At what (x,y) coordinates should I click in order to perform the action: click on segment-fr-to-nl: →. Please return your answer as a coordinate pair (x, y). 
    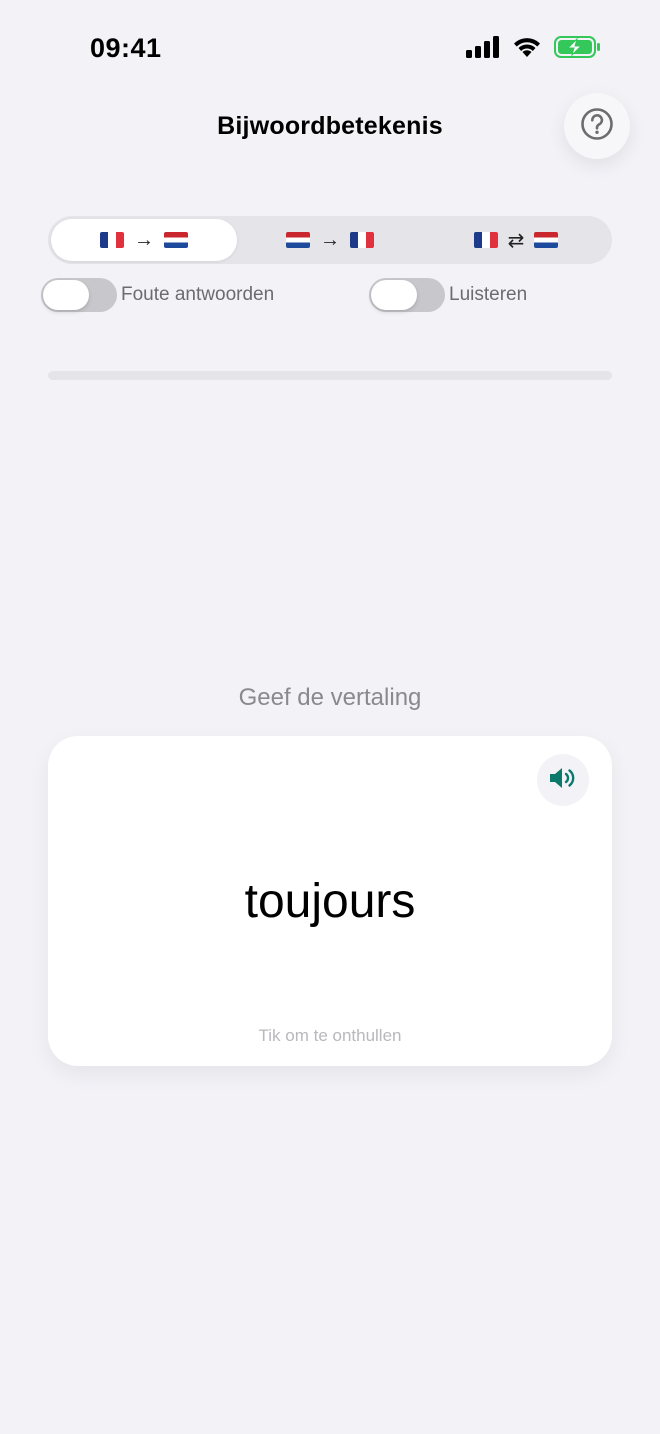
    Looking at the image, I should click on (144, 240).